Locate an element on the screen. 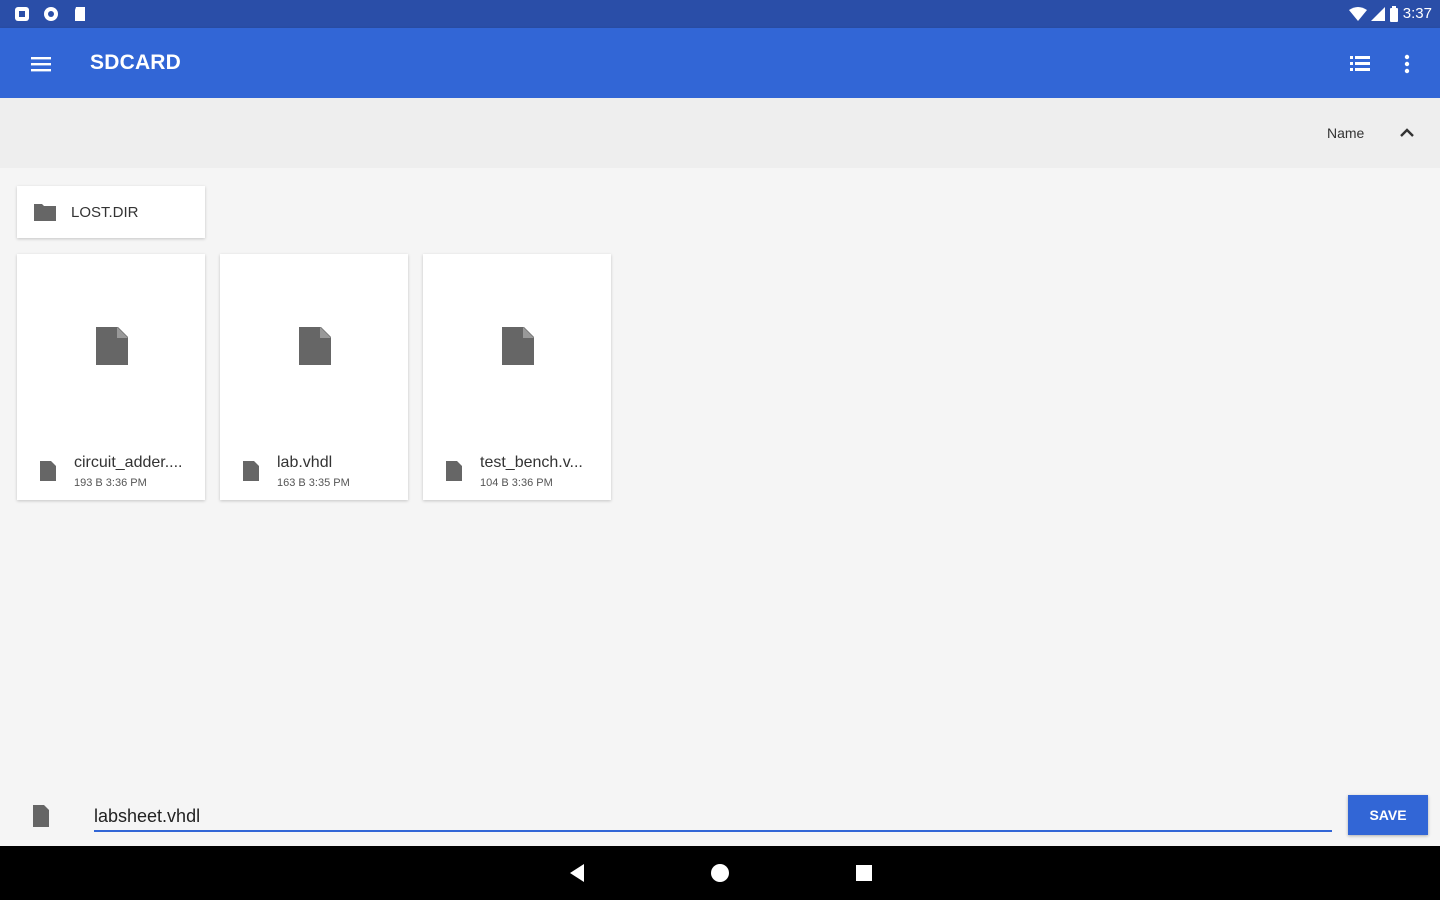  page-title: SDCARD is located at coordinates (136, 62).